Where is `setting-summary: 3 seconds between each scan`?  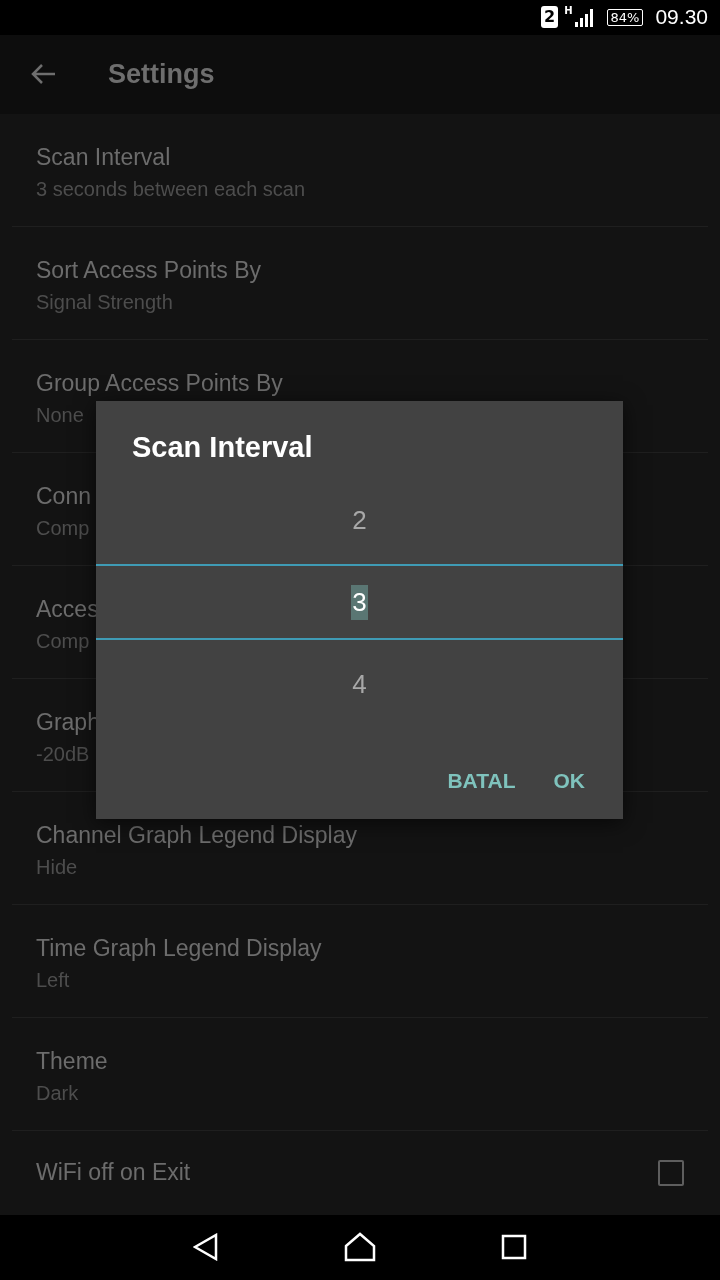 setting-summary: 3 seconds between each scan is located at coordinates (171, 189).